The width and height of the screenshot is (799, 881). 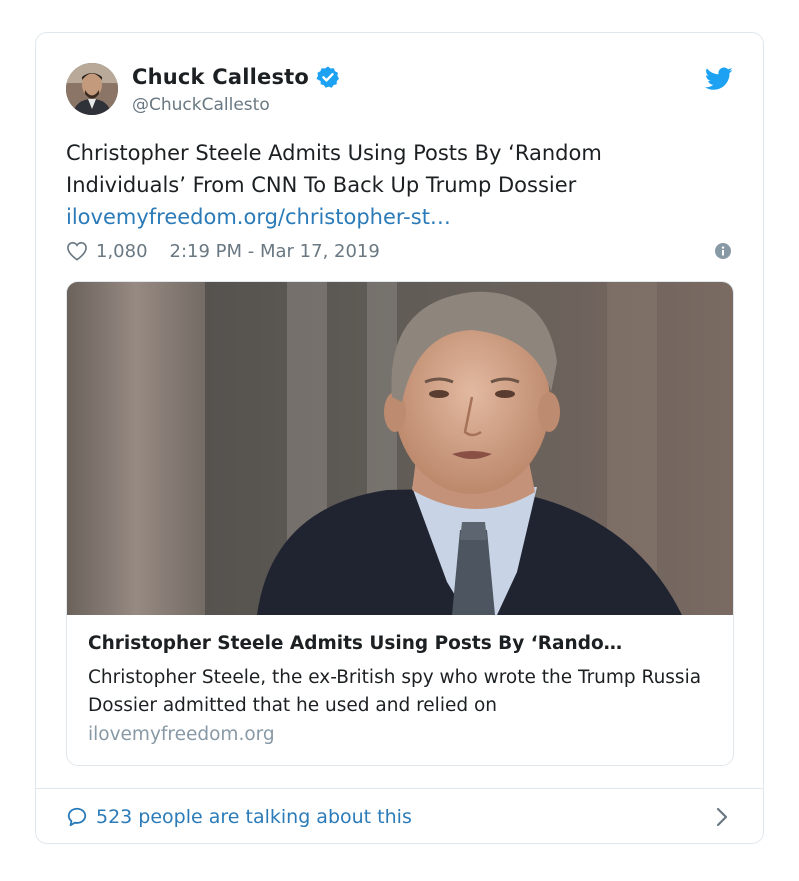 What do you see at coordinates (399, 251) in the screenshot?
I see `tweet-meta: 1,080 2:19 PM - Mar 17, 2019` at bounding box center [399, 251].